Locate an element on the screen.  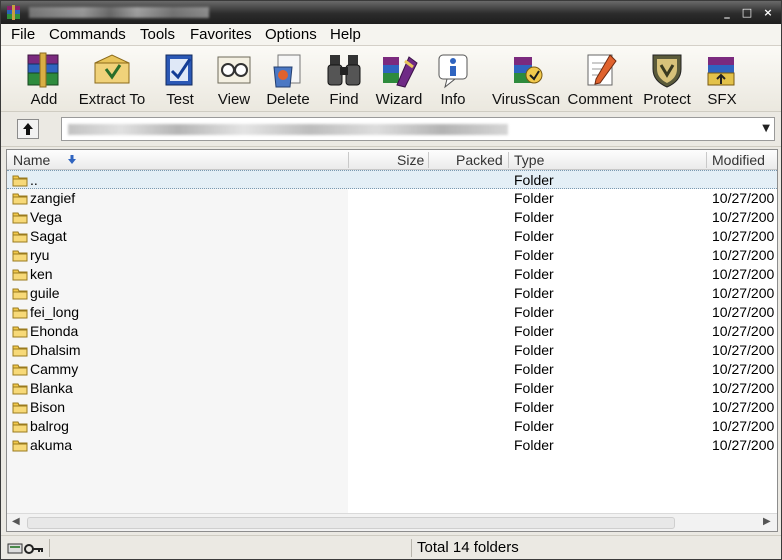
comment-button: Comment is located at coordinates (600, 80).